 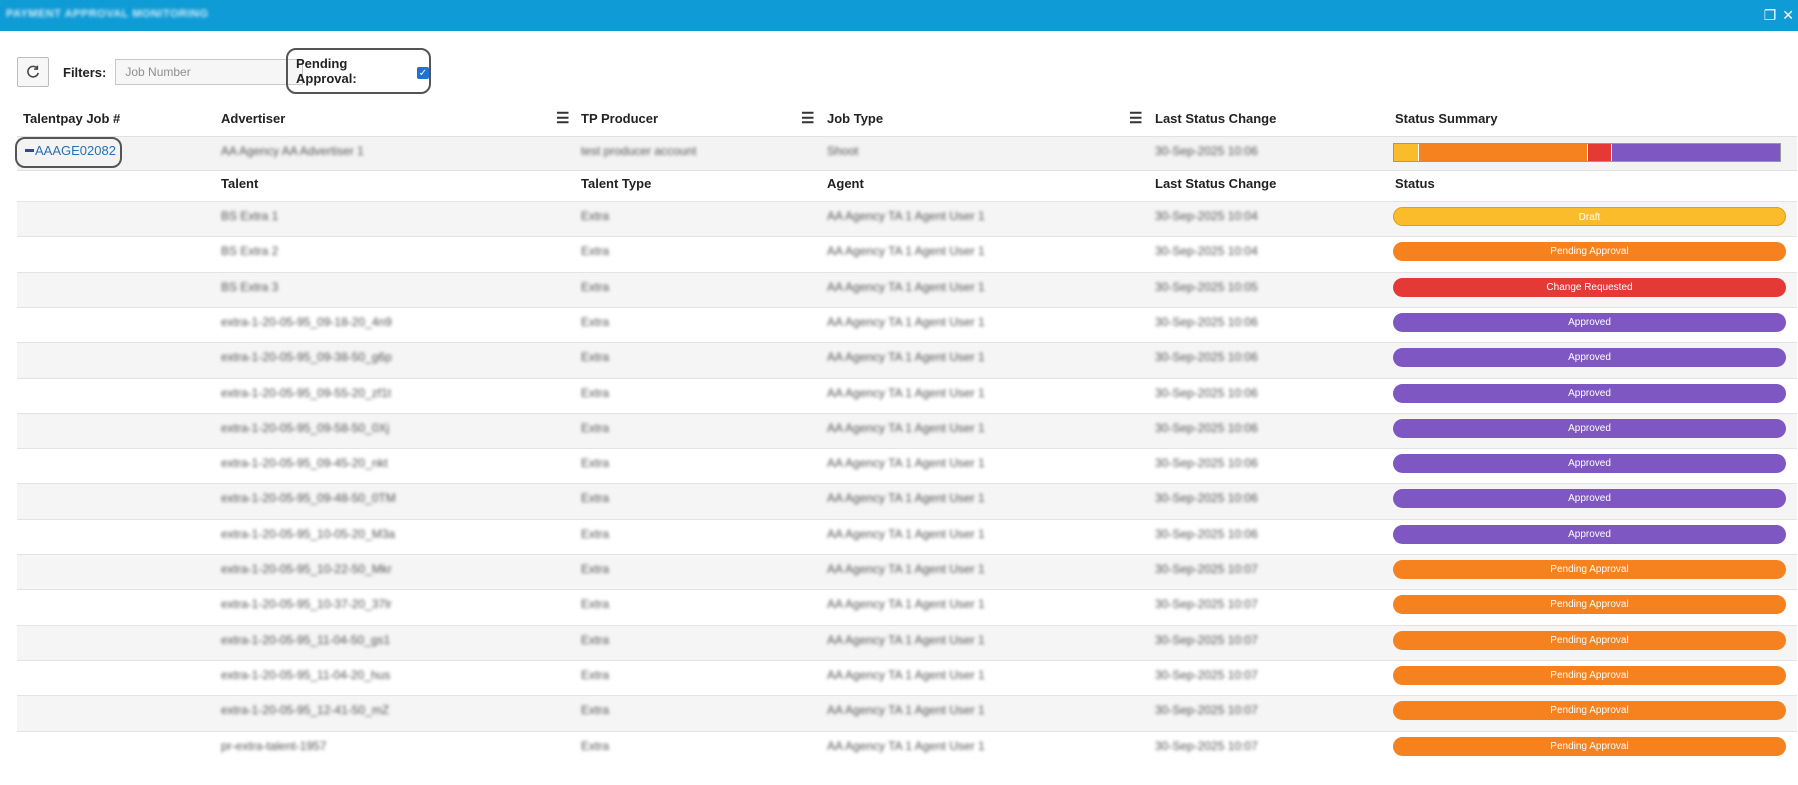 What do you see at coordinates (423, 73) in the screenshot?
I see `pending-approval-checkbox: ✓` at bounding box center [423, 73].